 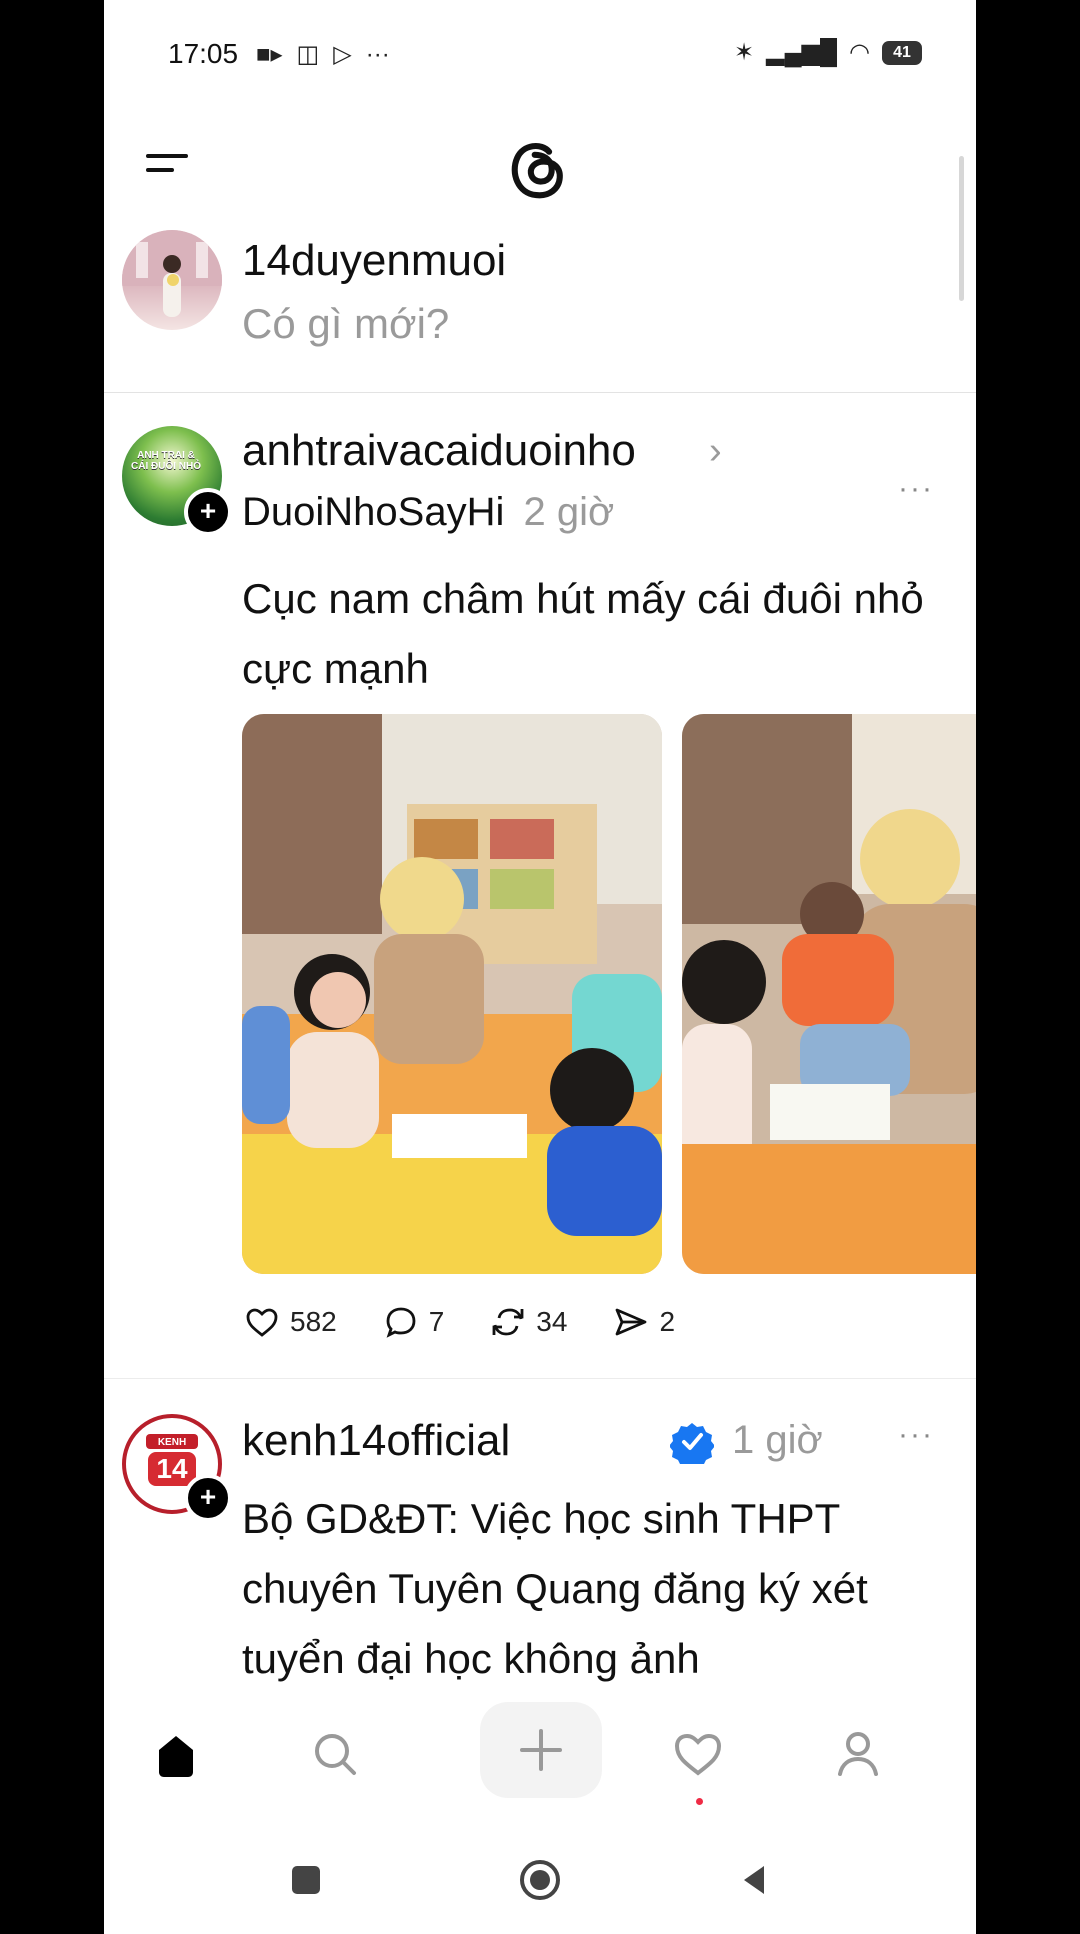 I want to click on status-right-icons: ✶ ▂▄▆█ ◠ 41, so click(x=828, y=52).